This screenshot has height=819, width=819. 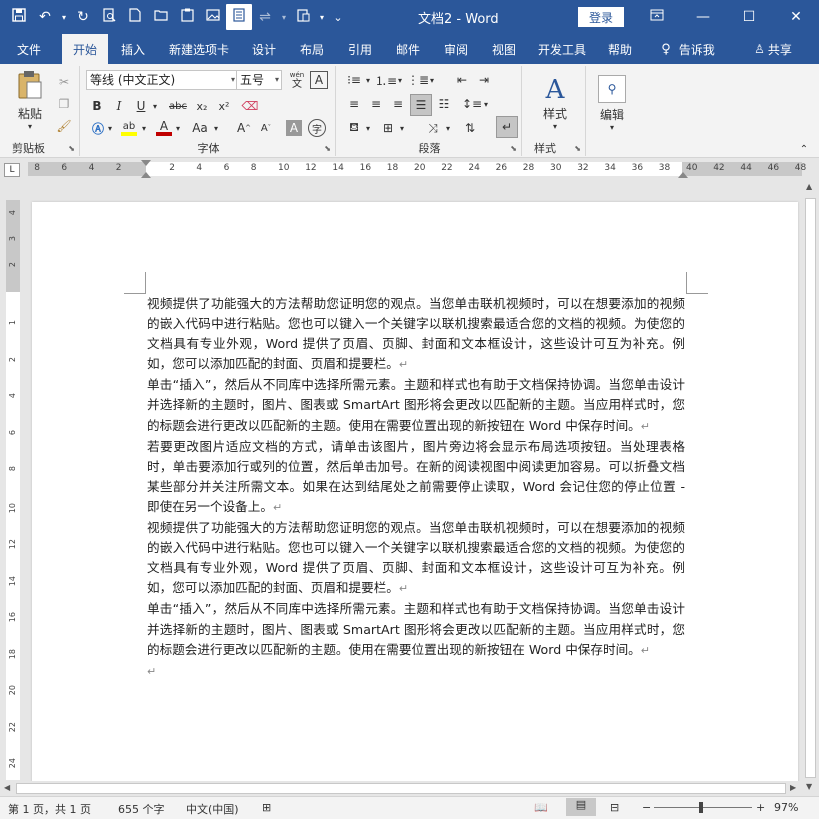 What do you see at coordinates (30, 100) in the screenshot?
I see `paste-button: 粘贴 ▾` at bounding box center [30, 100].